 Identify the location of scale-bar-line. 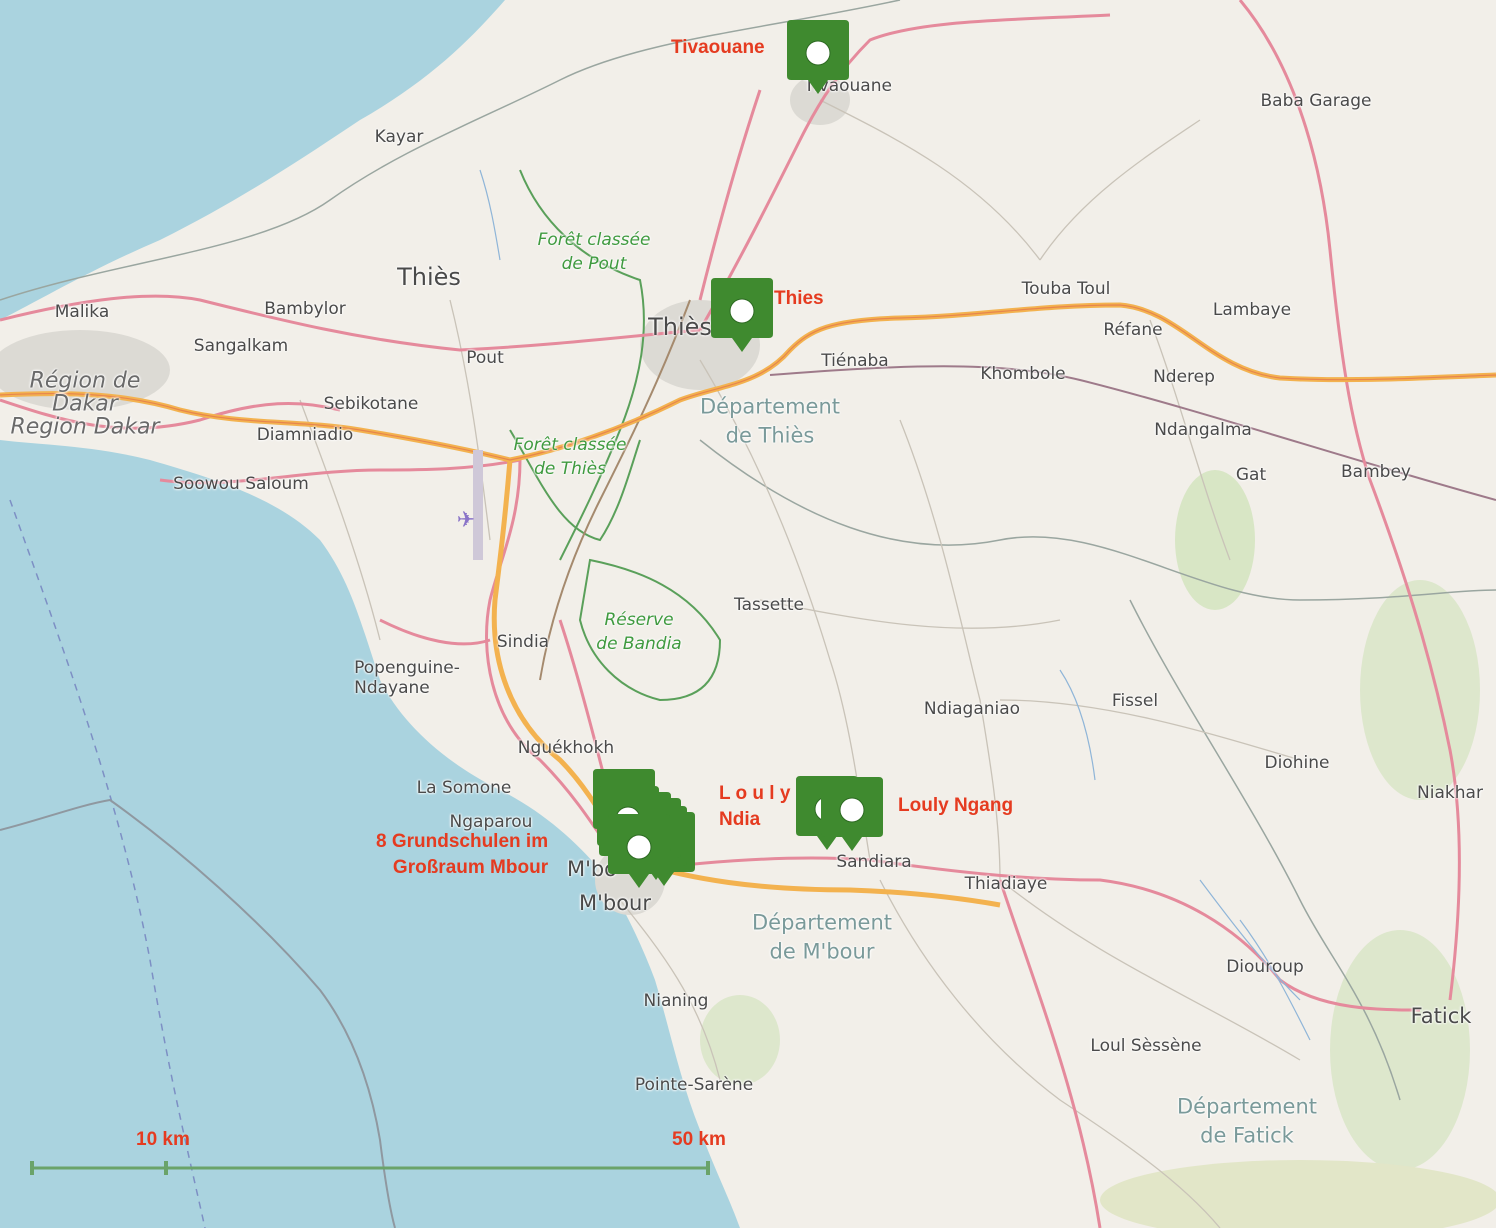
(370, 1168).